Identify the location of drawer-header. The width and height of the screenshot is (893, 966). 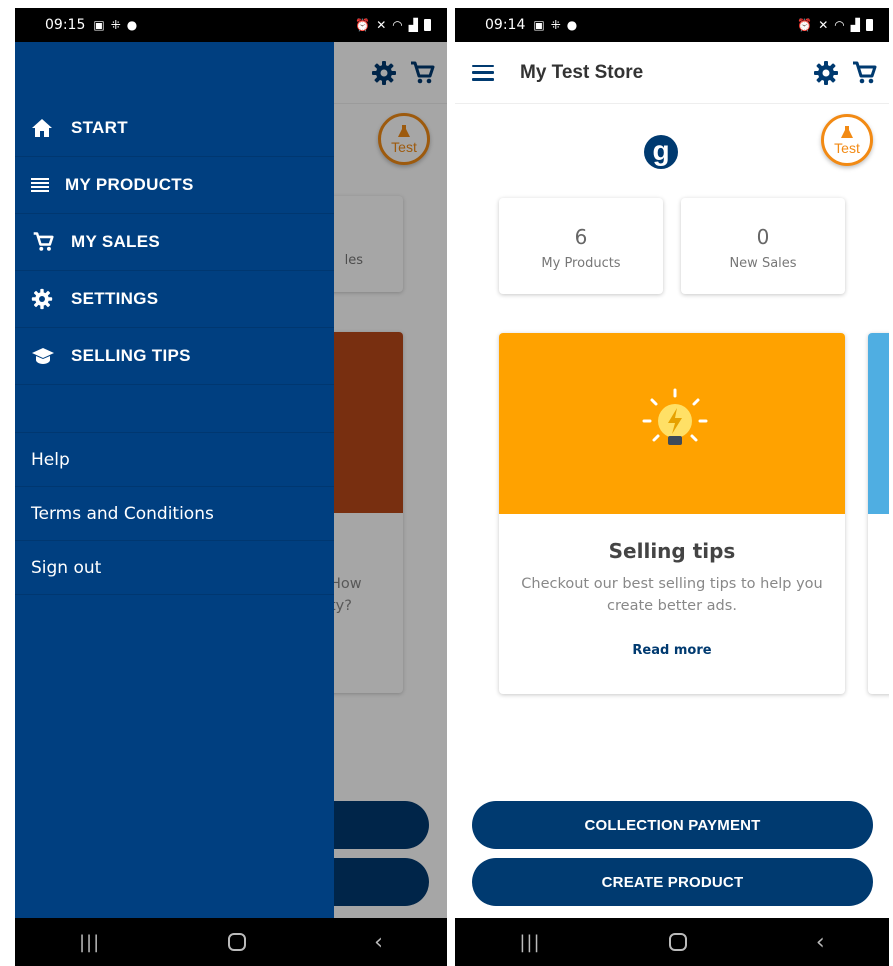
(174, 71).